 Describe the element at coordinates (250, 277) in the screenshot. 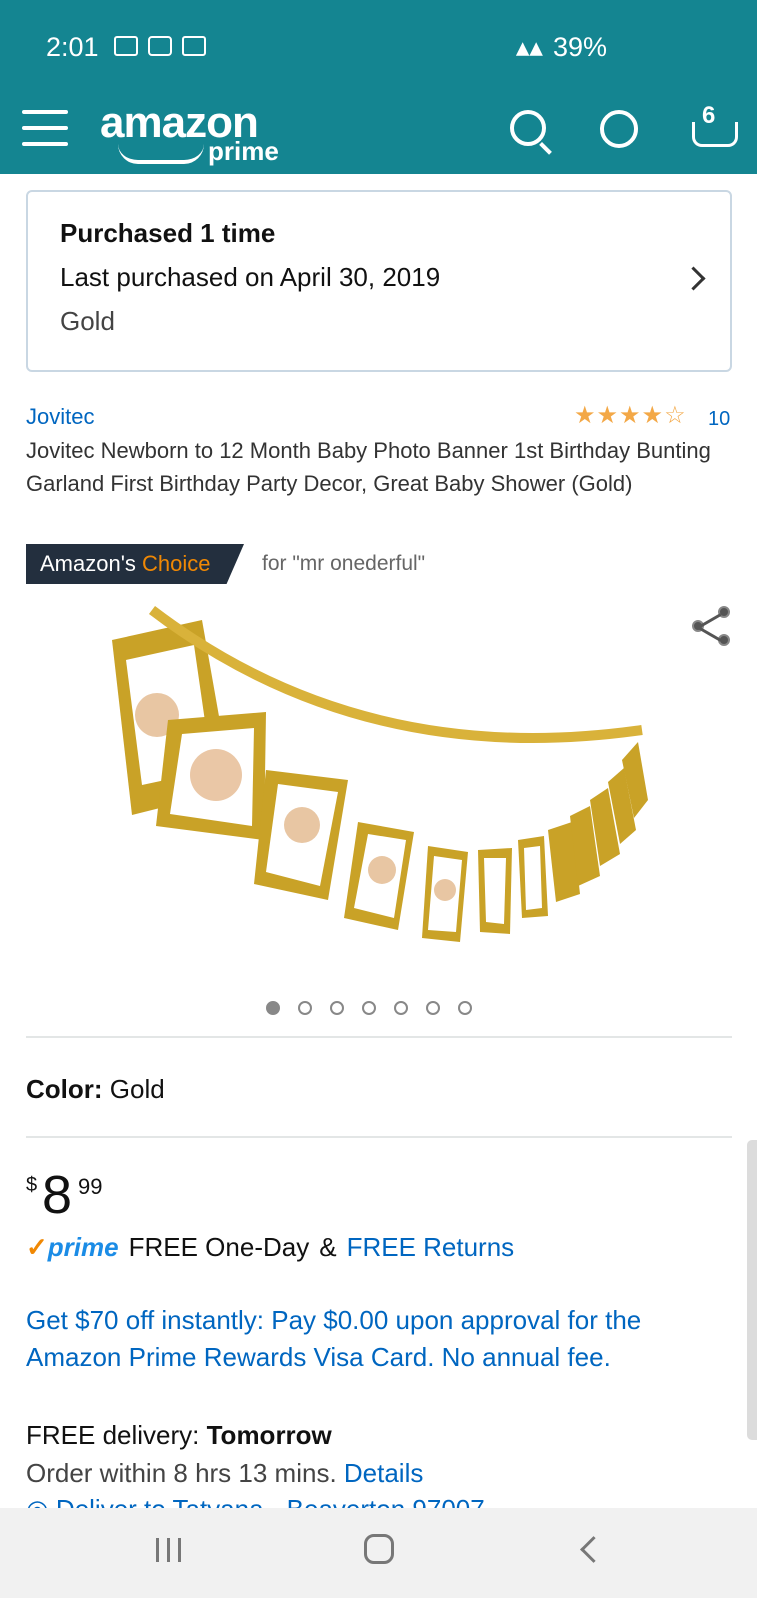

I see `last-purchased-date: Last purchased on April 30, 2019` at that location.